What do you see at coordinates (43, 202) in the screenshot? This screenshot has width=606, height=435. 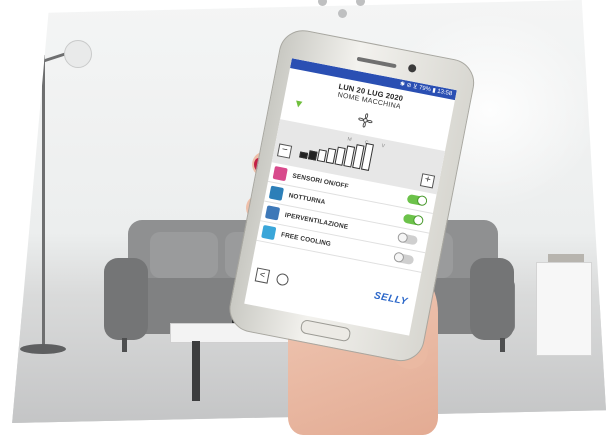 I see `floor-lamp` at bounding box center [43, 202].